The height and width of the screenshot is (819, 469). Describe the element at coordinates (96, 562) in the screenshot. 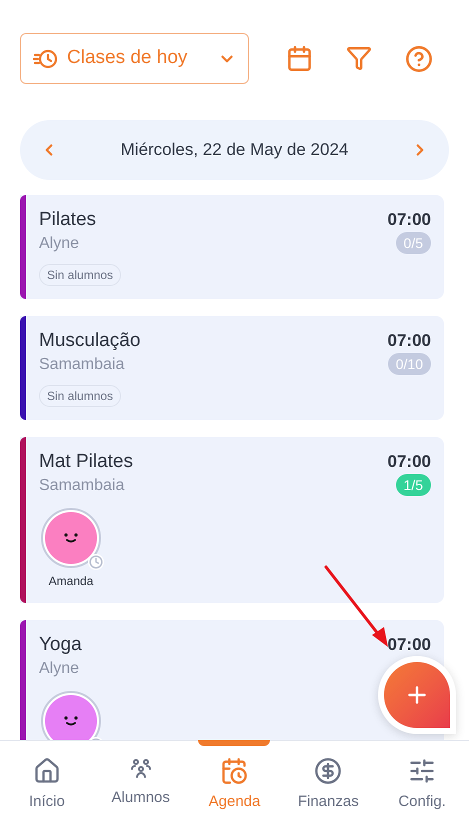

I see `clock-badge` at that location.